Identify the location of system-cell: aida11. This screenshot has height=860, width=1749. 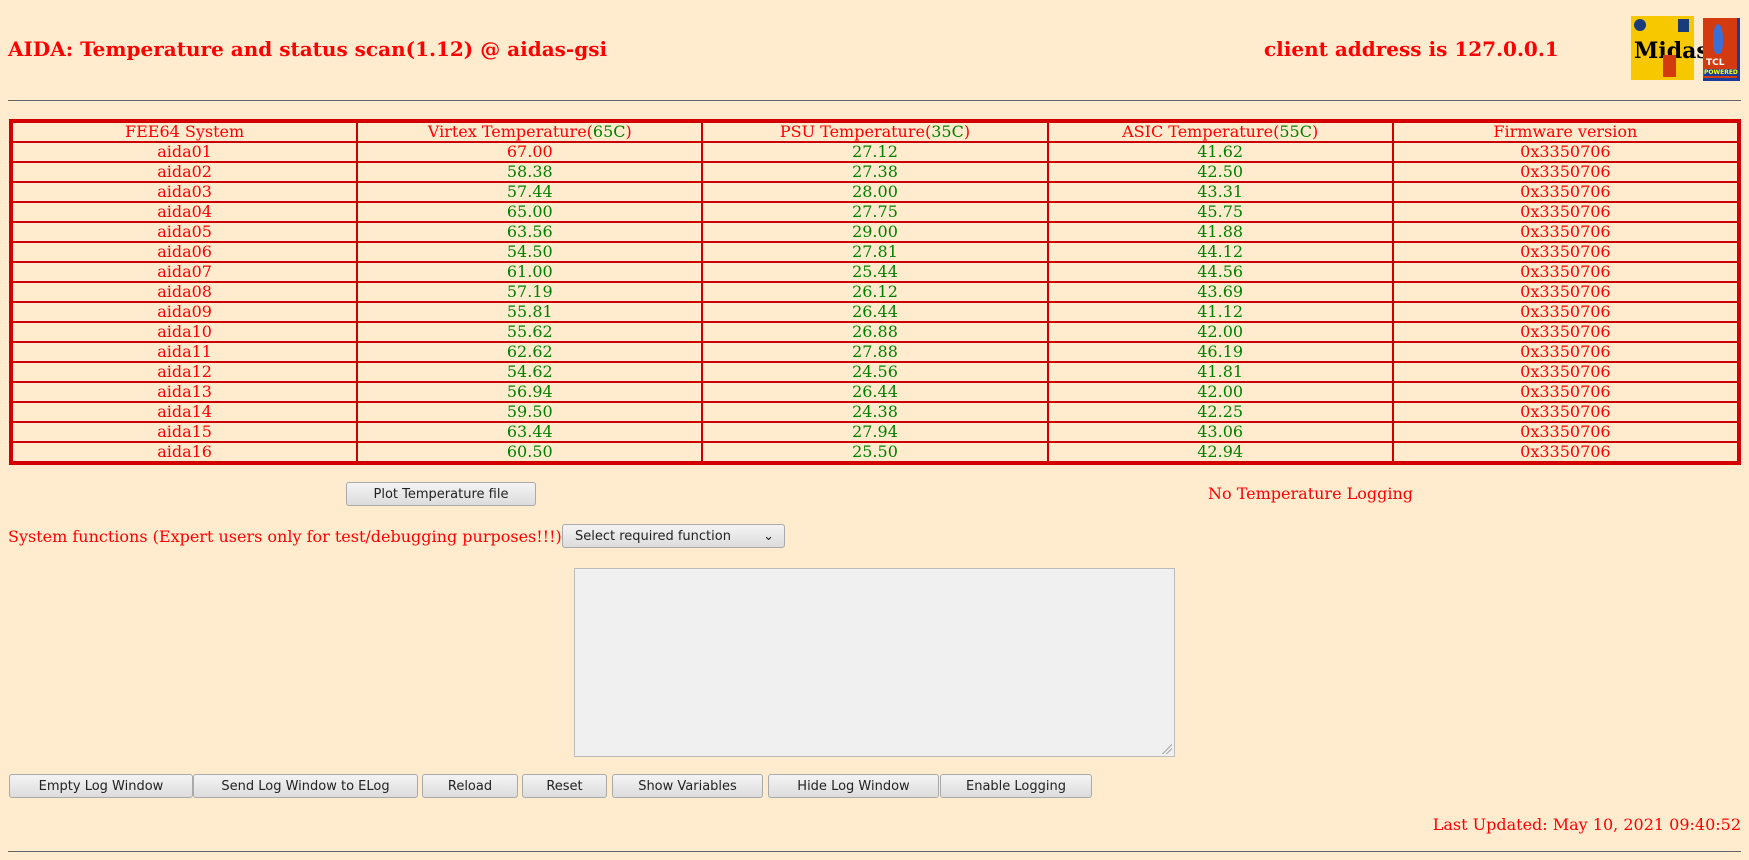
(185, 352).